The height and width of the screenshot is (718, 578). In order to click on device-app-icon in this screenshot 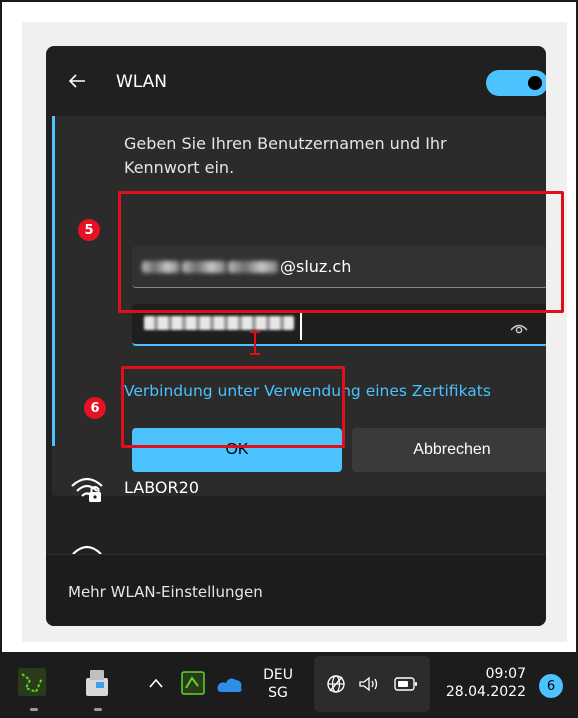, I will do `click(97, 682)`.